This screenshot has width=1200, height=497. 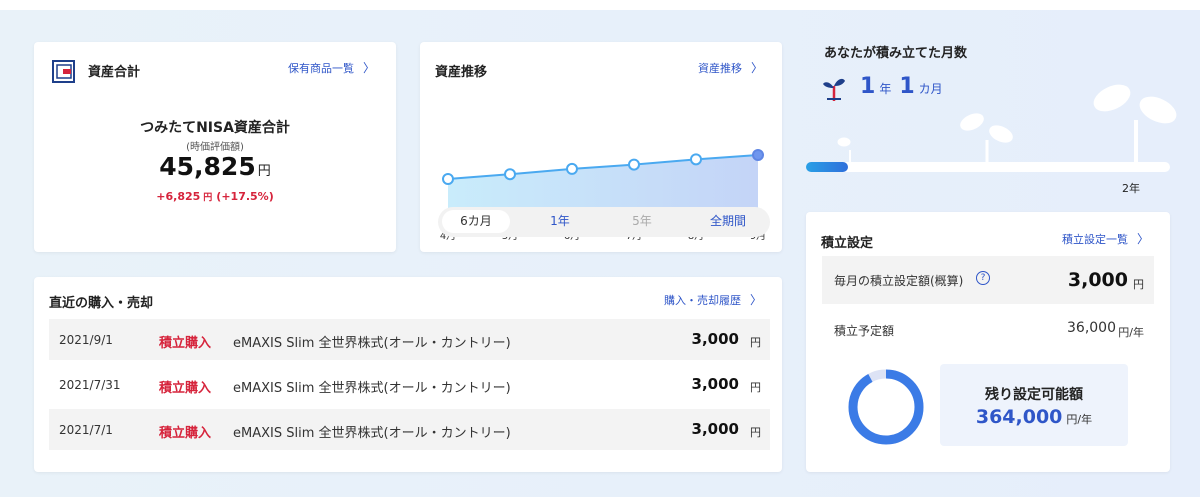 What do you see at coordinates (1138, 284) in the screenshot?
I see `monthly-setting-unit: 円` at bounding box center [1138, 284].